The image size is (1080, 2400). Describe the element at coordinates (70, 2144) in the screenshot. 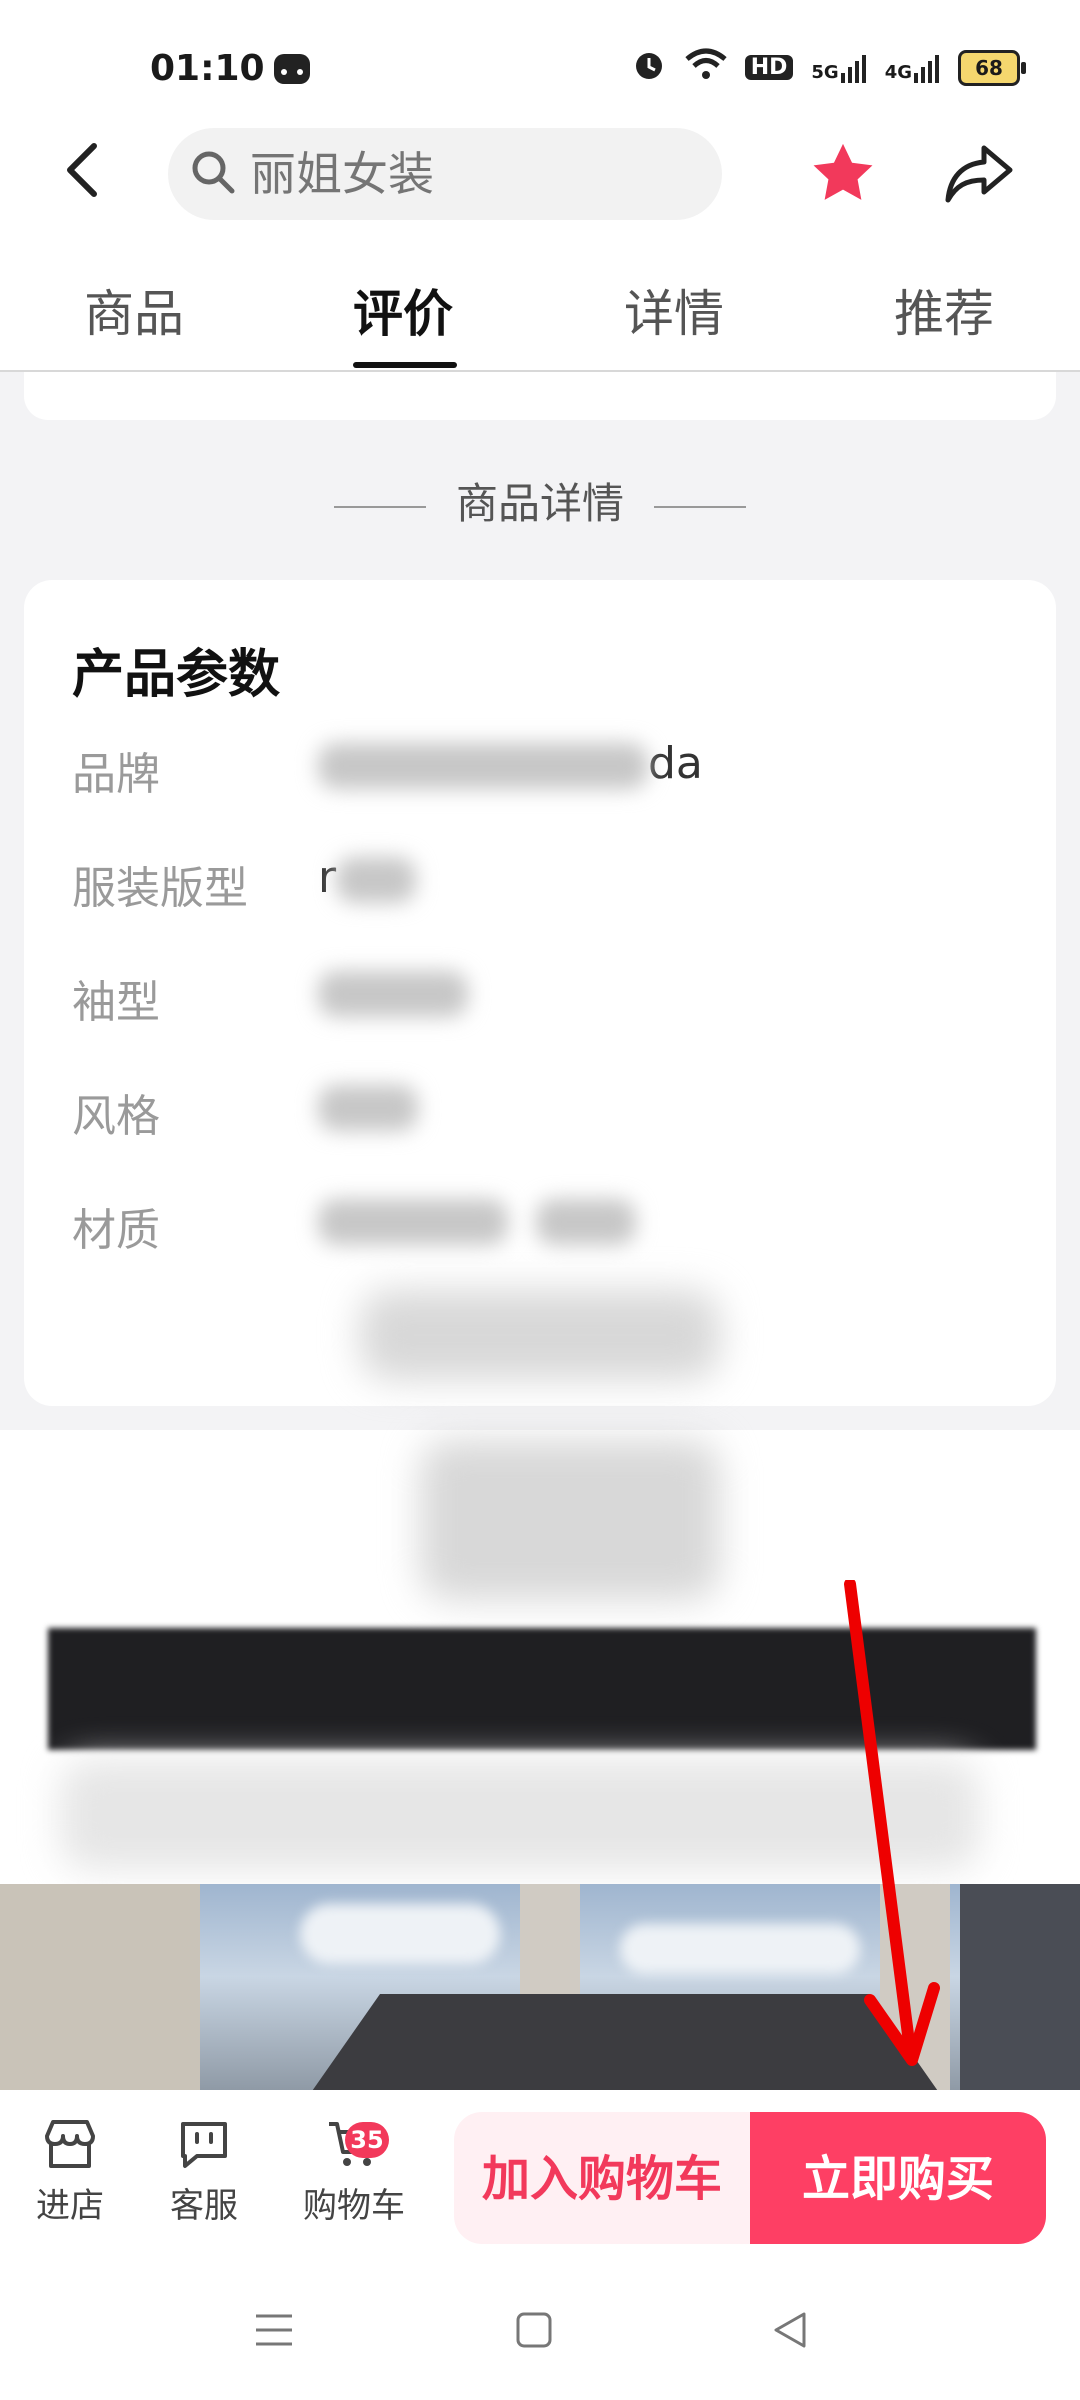

I see `store-icon` at that location.